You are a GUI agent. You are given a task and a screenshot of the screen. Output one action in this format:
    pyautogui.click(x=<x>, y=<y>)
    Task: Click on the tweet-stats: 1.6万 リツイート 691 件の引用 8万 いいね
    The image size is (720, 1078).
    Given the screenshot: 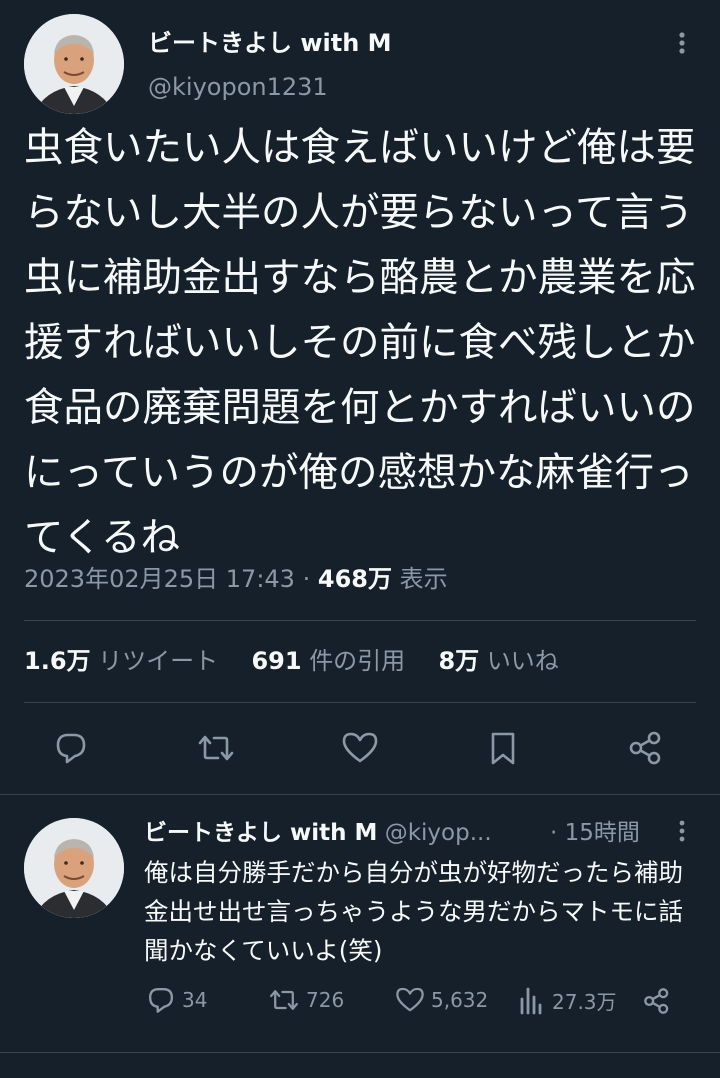 What is the action you would take?
    pyautogui.click(x=291, y=661)
    